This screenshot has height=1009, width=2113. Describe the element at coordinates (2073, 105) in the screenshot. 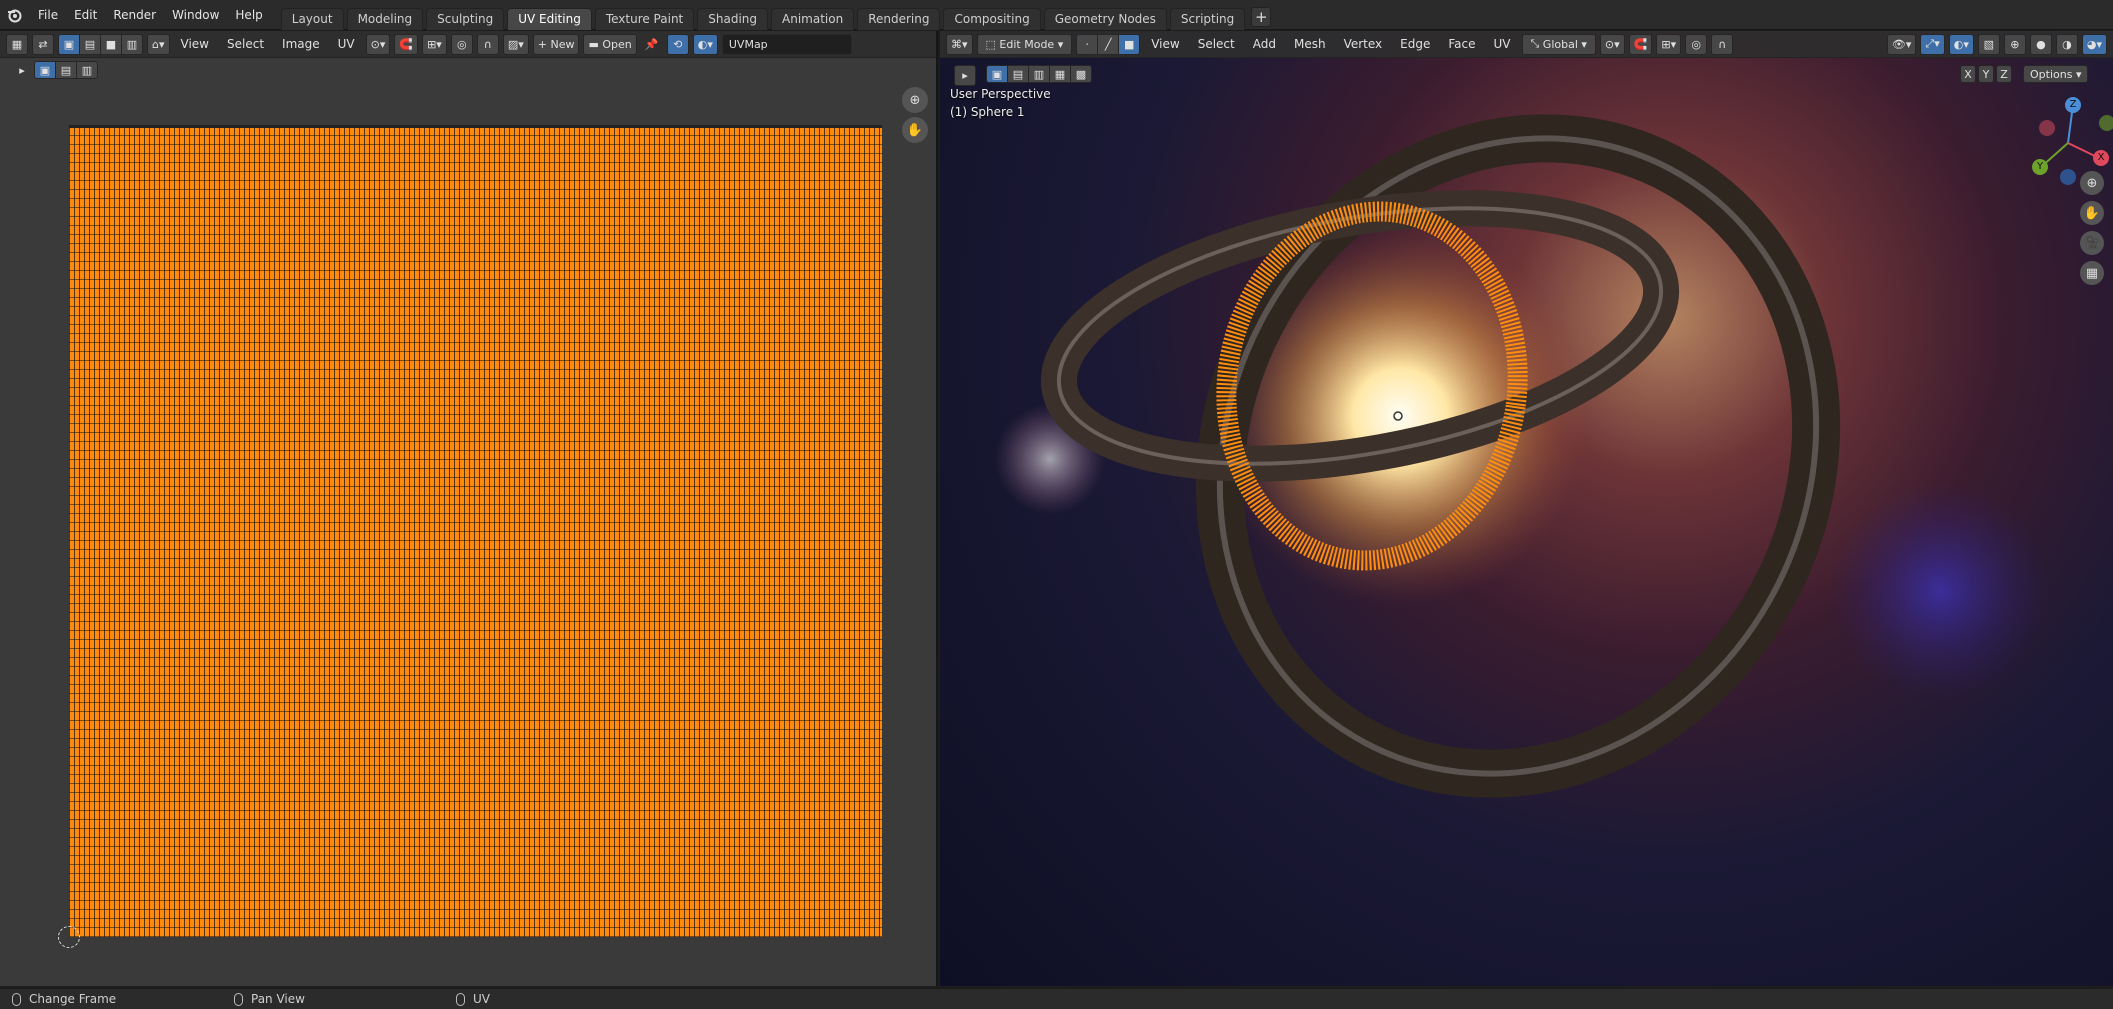

I see `gizmo-z-axis: Z` at that location.